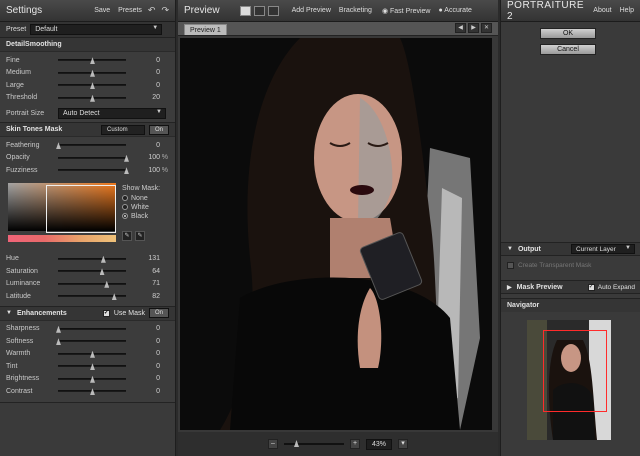  Describe the element at coordinates (143, 97) in the screenshot. I see `slider-value: 20` at that location.